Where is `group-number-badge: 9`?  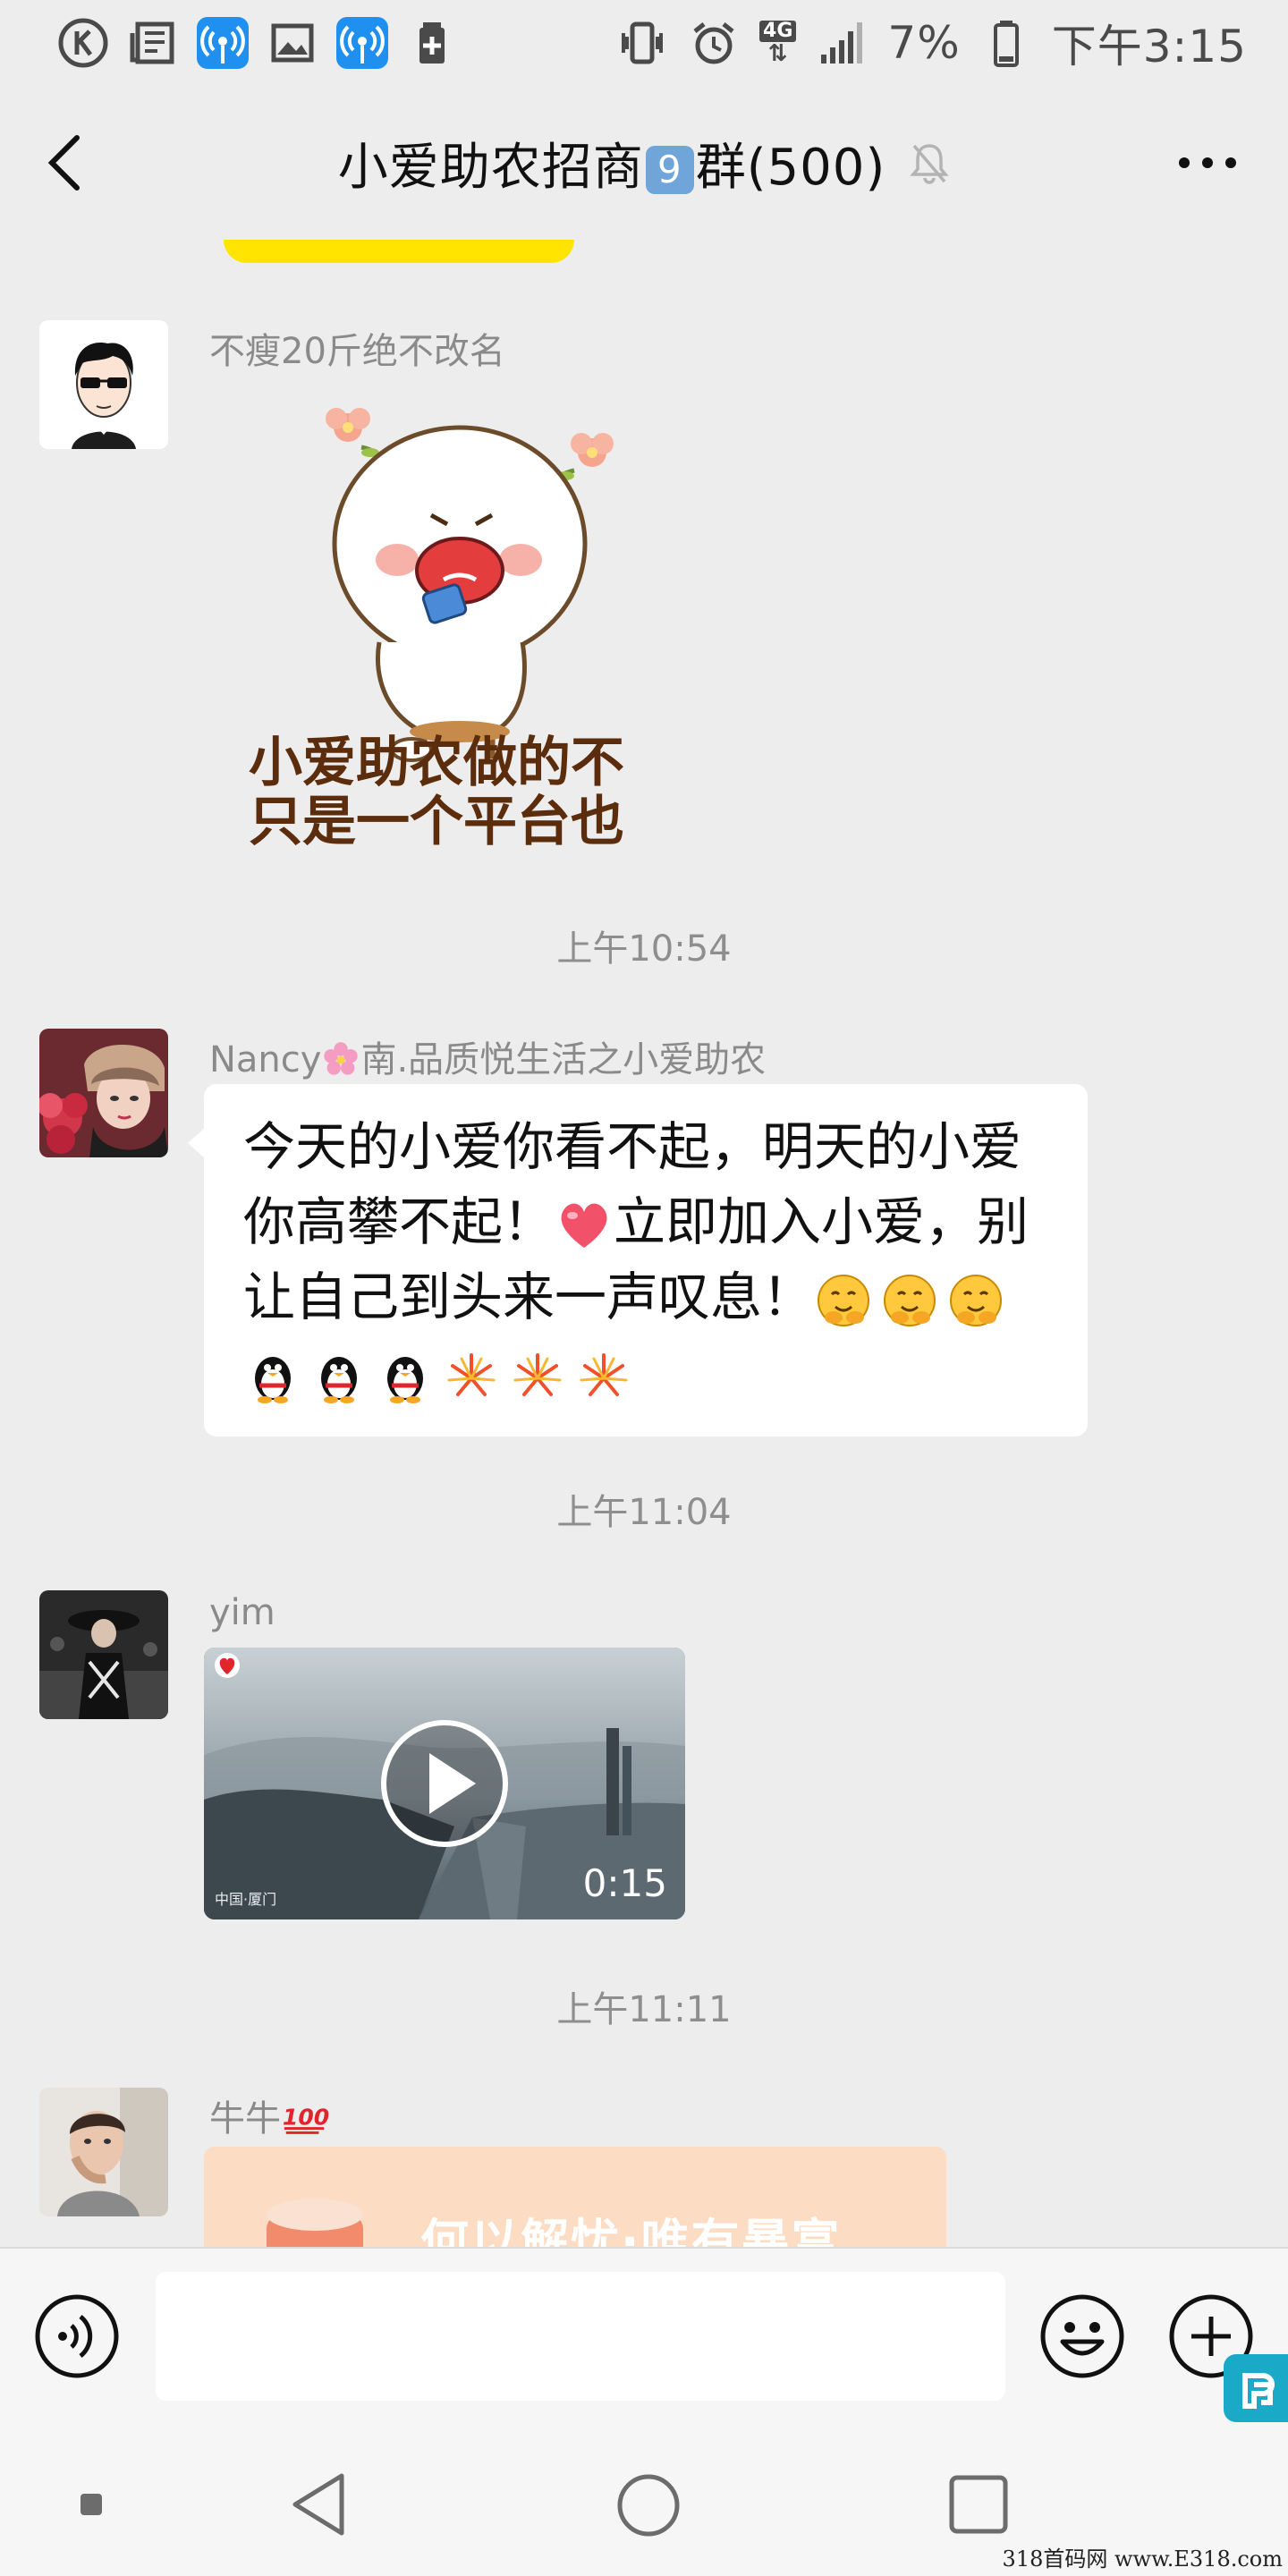 group-number-badge: 9 is located at coordinates (669, 170).